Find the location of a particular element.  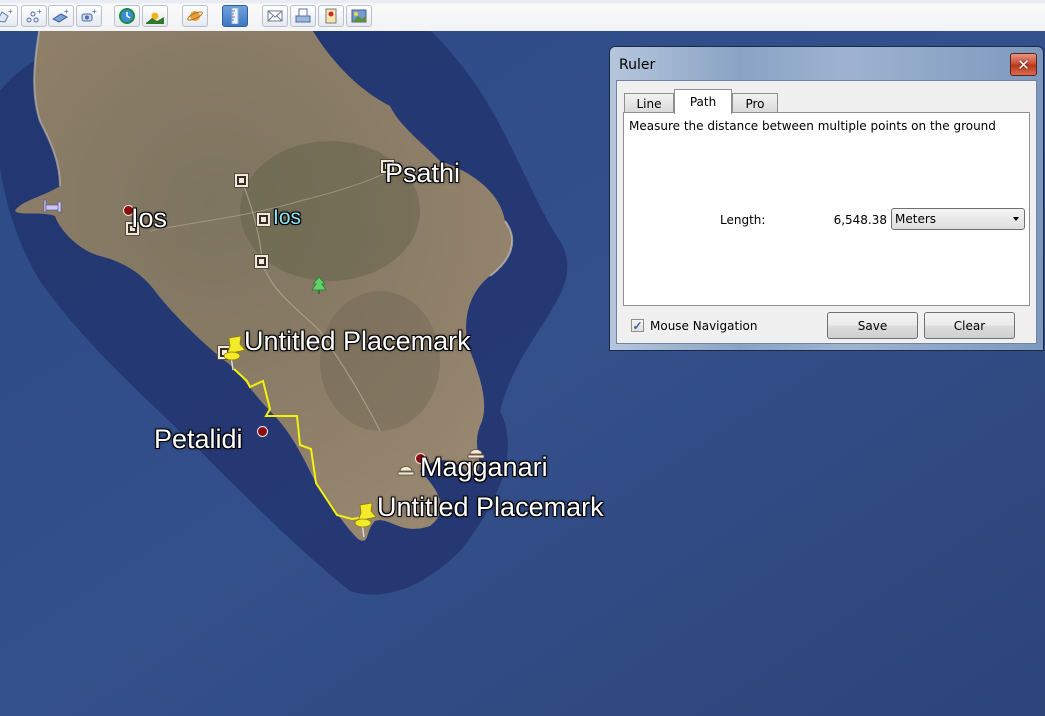

clock-icon is located at coordinates (127, 16).